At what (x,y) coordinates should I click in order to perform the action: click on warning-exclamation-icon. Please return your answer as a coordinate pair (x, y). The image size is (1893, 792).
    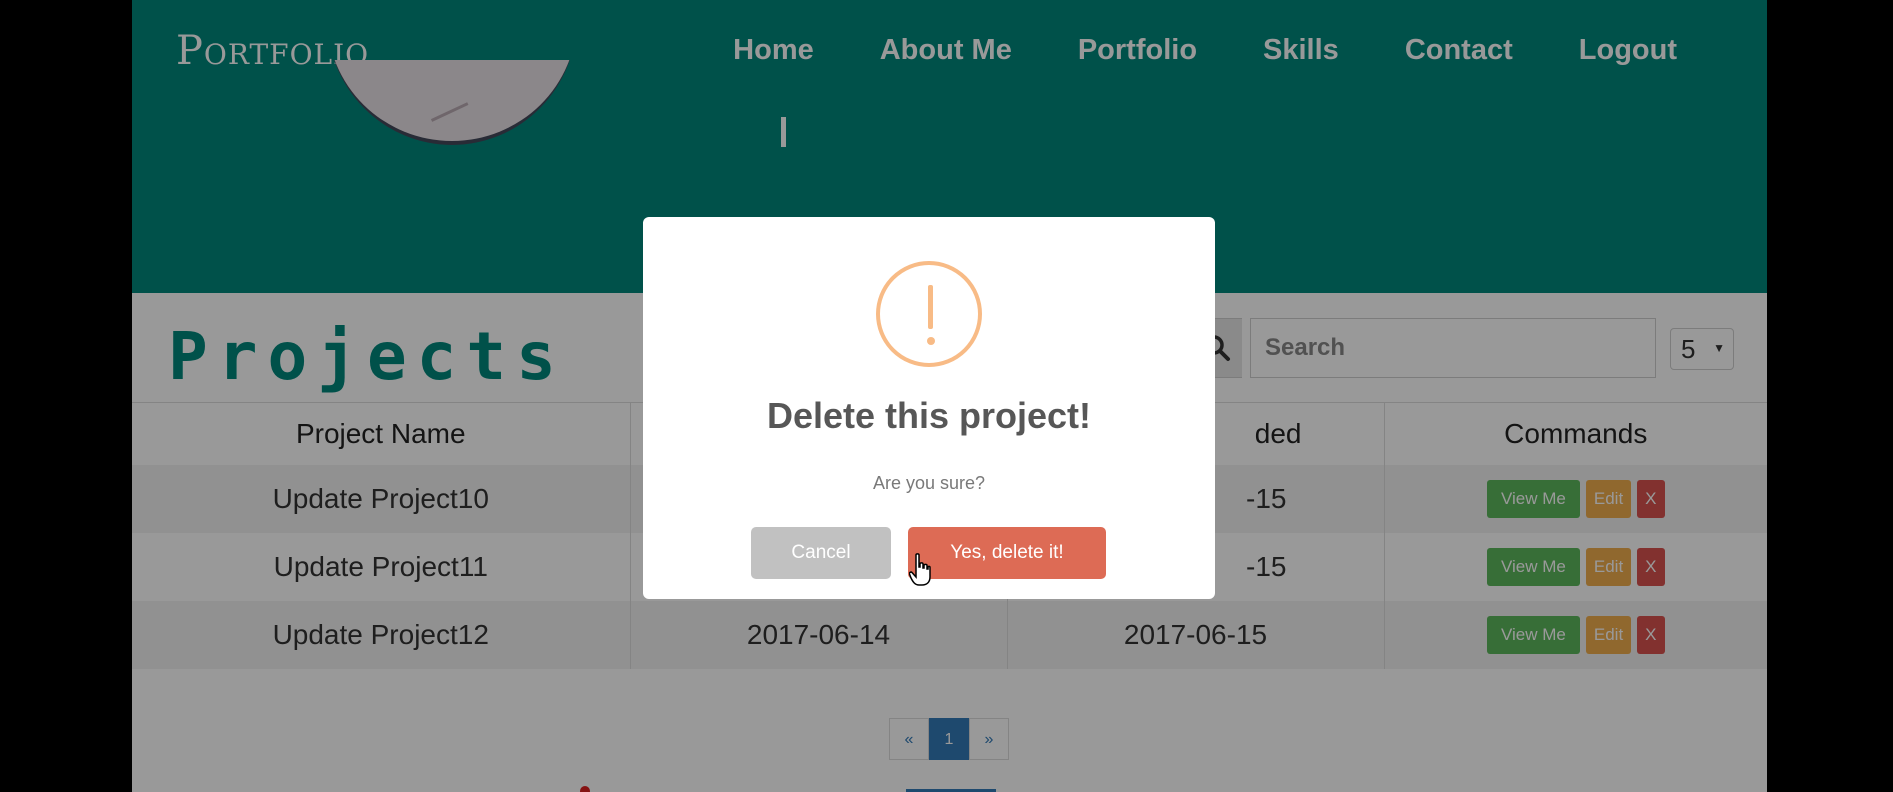
    Looking at the image, I should click on (929, 314).